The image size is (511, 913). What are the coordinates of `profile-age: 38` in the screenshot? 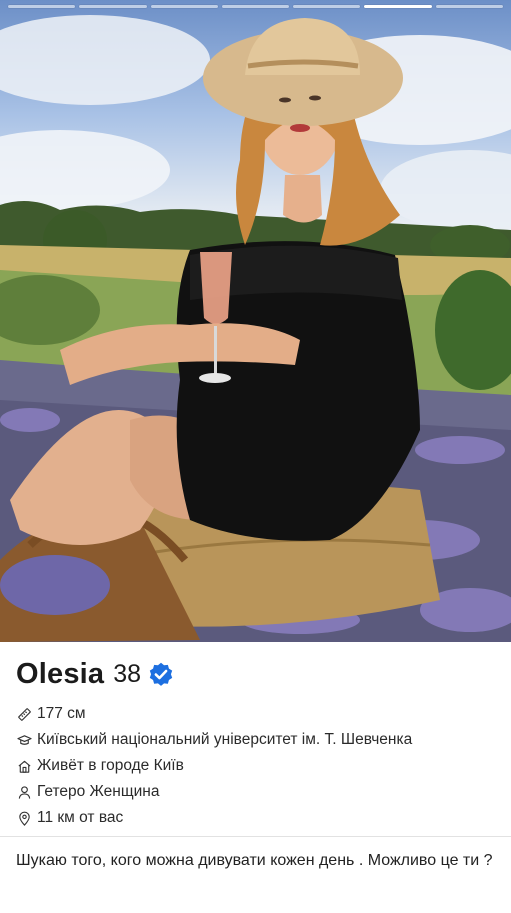 It's located at (127, 674).